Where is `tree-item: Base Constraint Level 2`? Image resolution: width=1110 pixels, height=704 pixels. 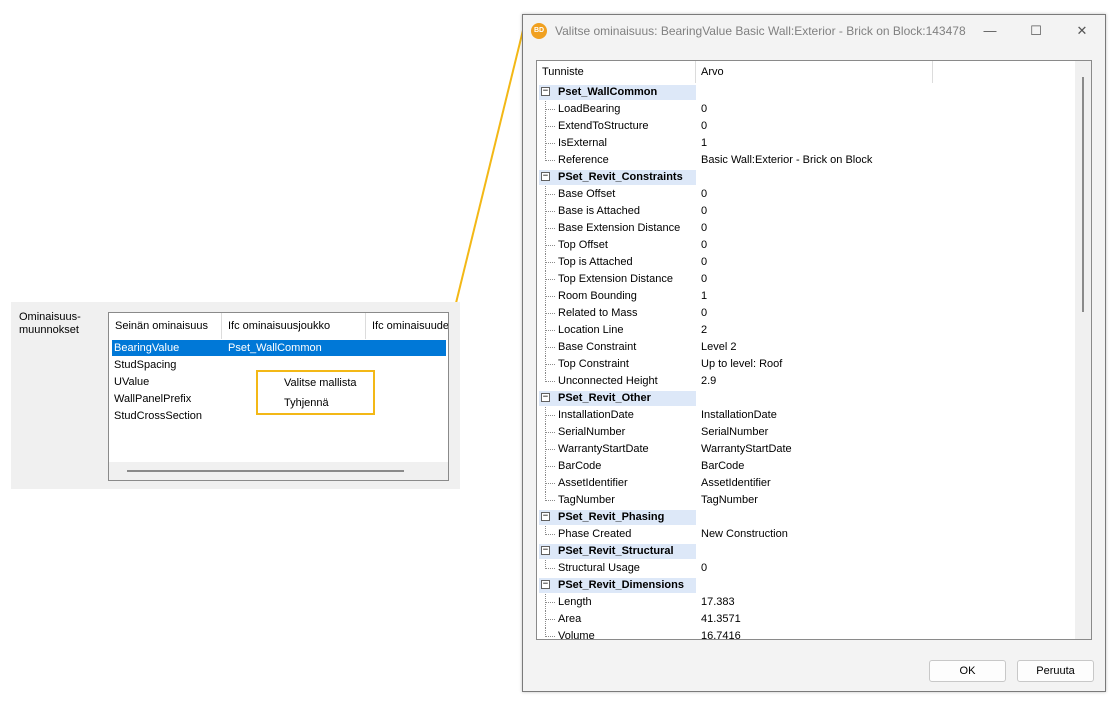 tree-item: Base Constraint Level 2 is located at coordinates (807, 347).